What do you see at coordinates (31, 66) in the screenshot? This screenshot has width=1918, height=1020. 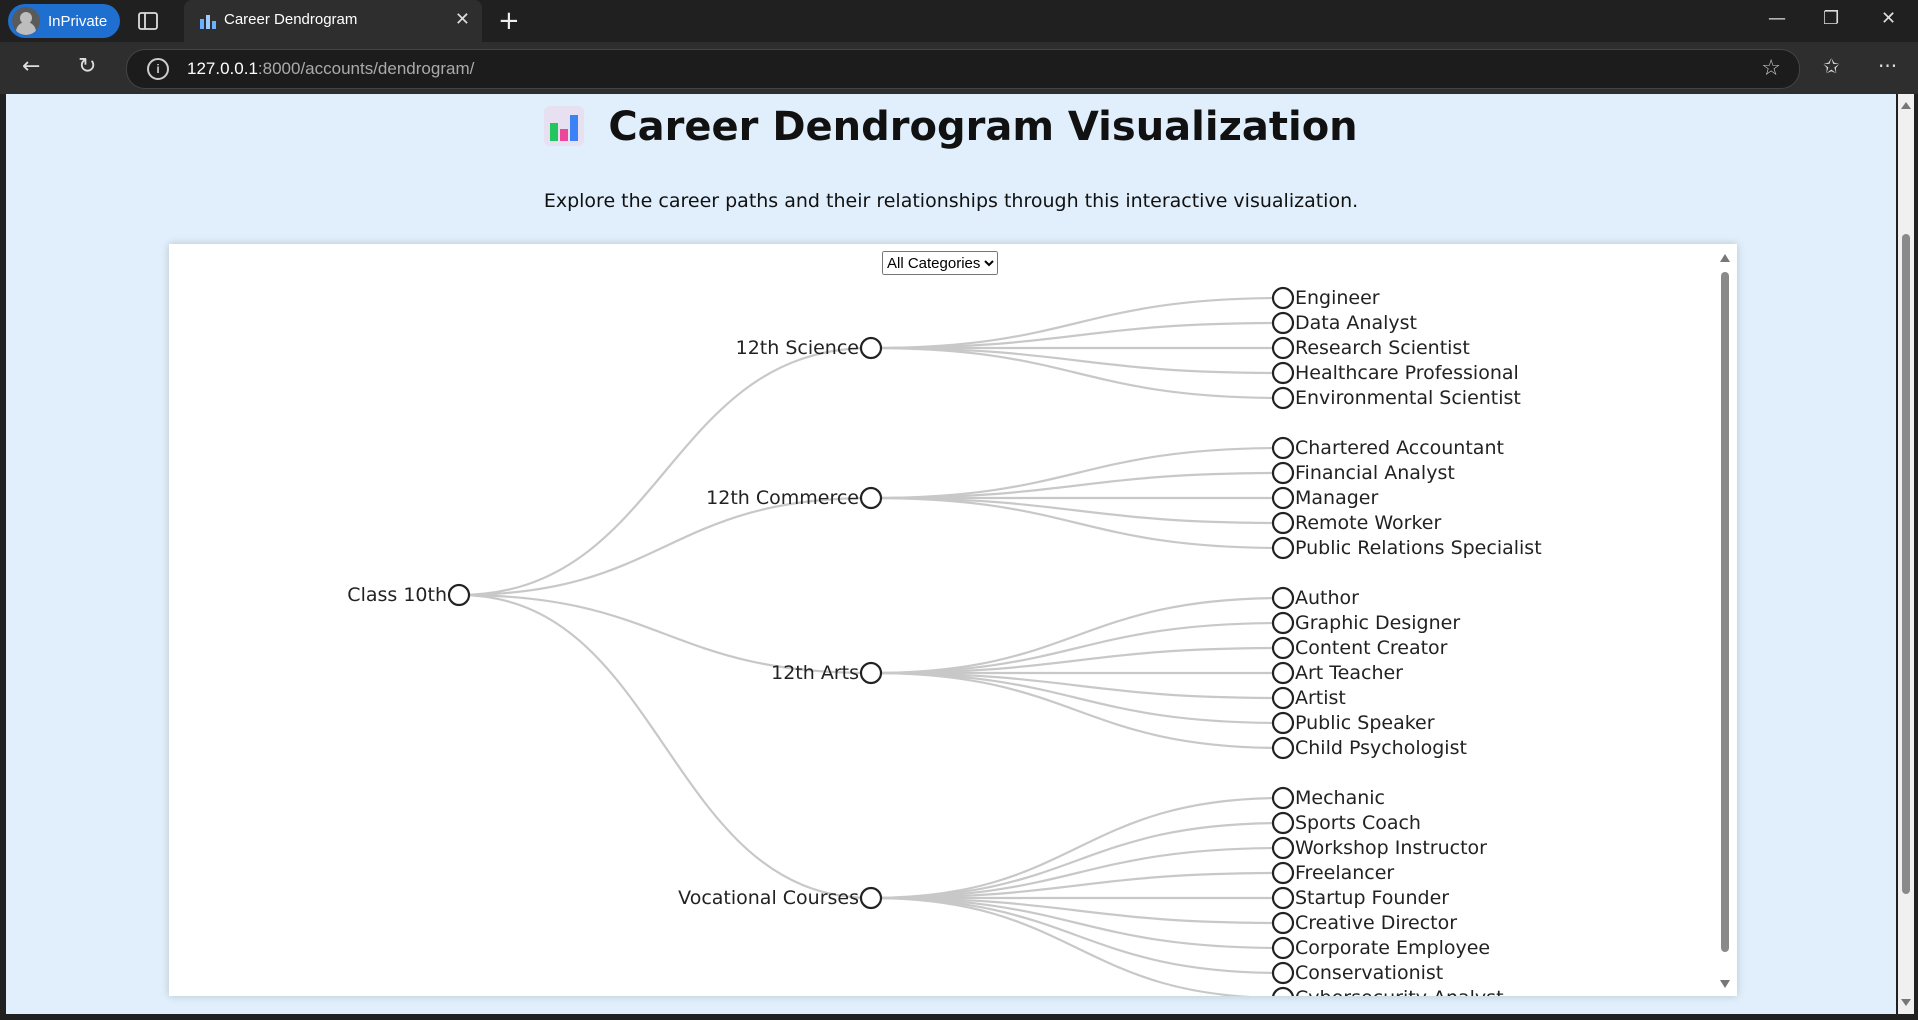 I see `back-icon: ←` at bounding box center [31, 66].